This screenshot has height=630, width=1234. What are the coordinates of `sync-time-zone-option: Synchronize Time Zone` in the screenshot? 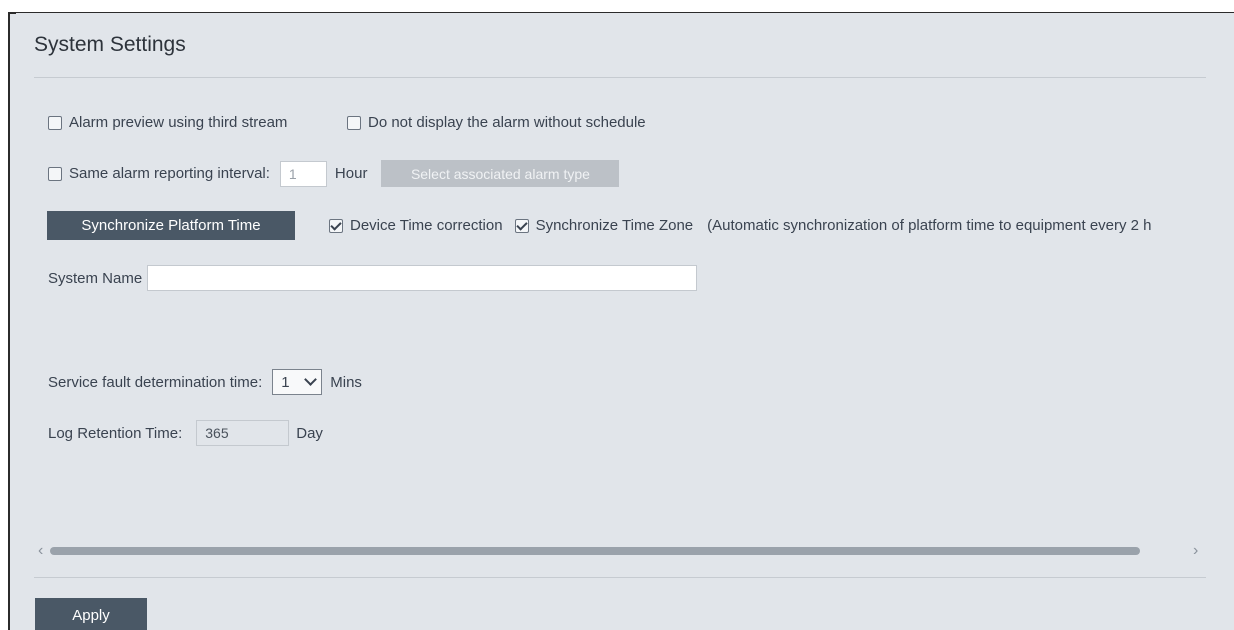 It's located at (604, 225).